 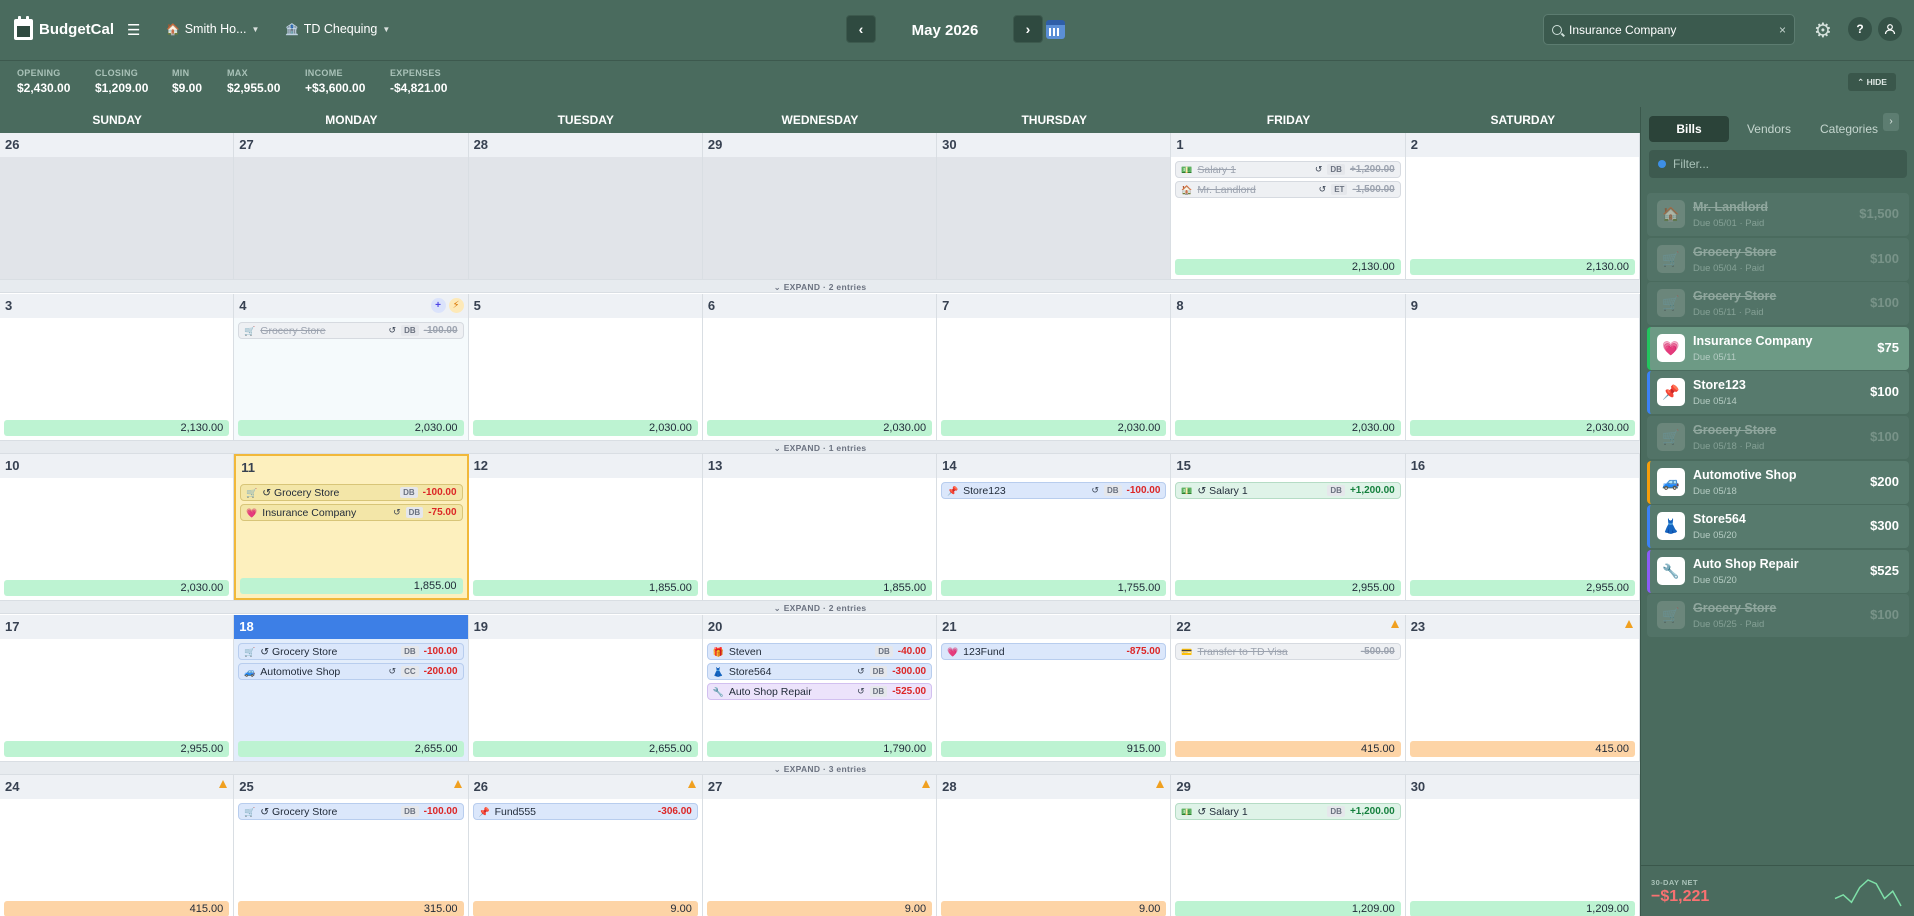 I want to click on day-number-text: 1, so click(x=1180, y=144).